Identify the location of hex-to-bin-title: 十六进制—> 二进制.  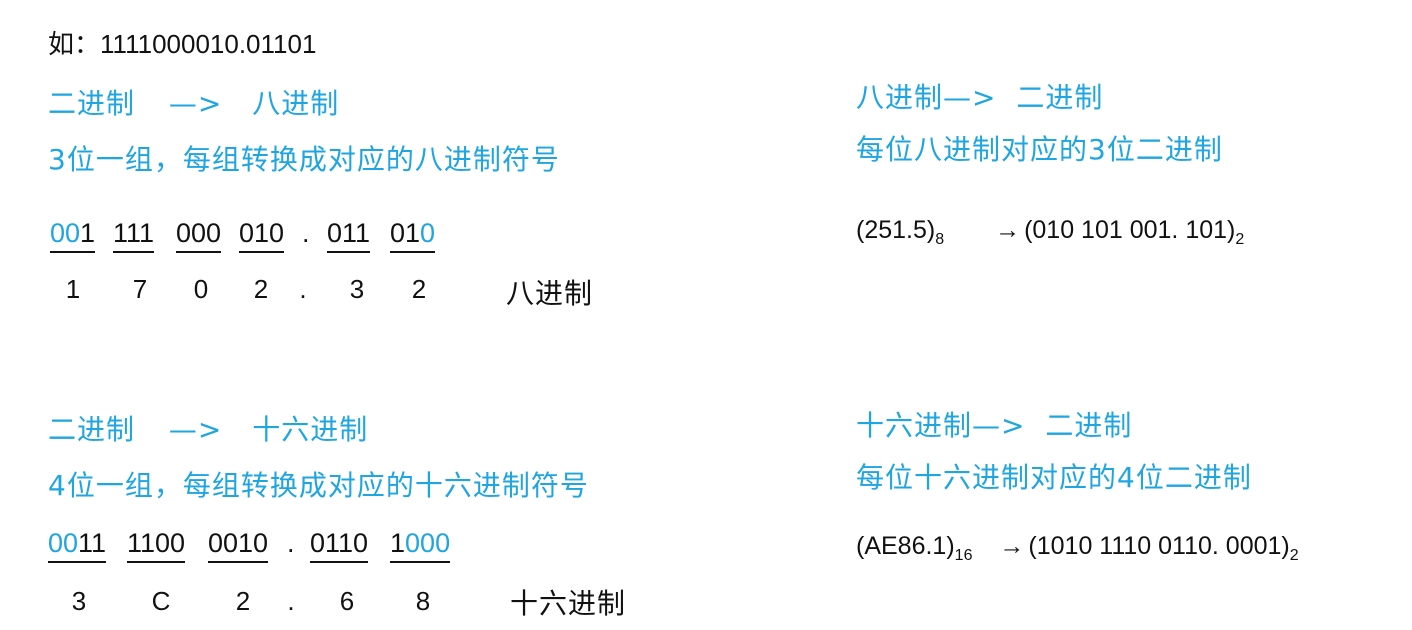
(994, 424).